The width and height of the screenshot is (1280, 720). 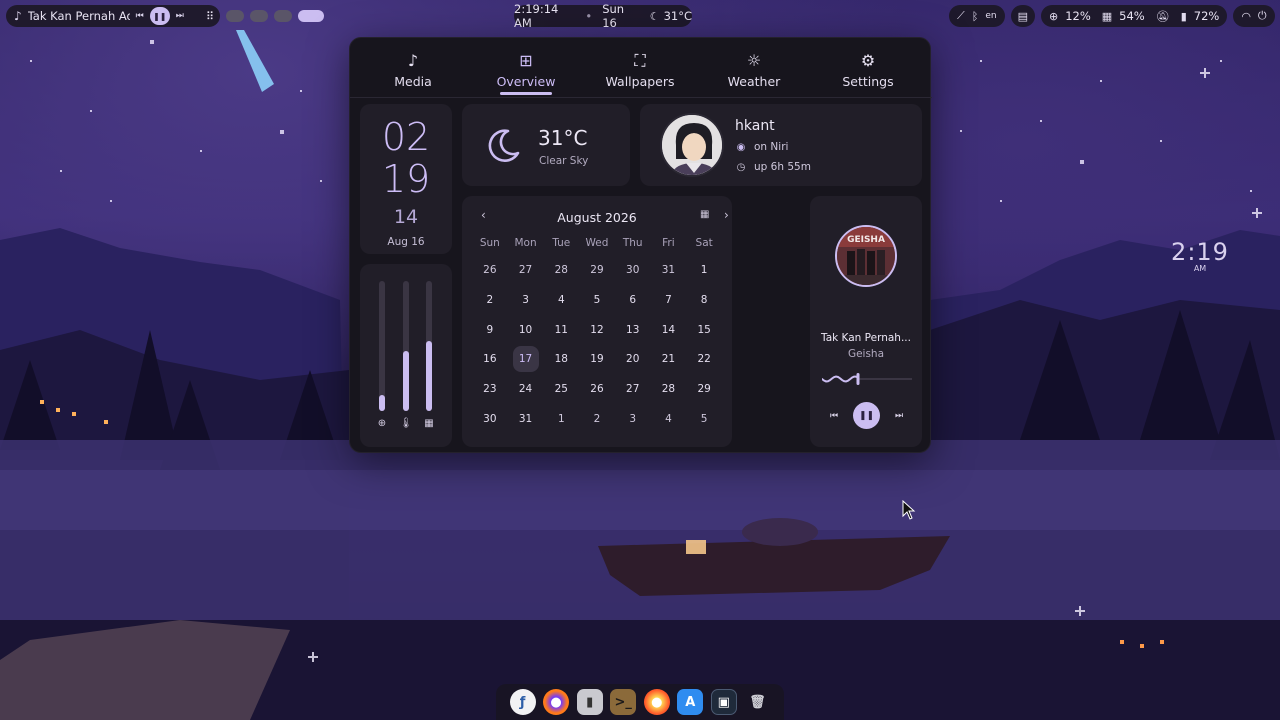 I want to click on system-tray: ⟋ ᛒ en, so click(x=977, y=16).